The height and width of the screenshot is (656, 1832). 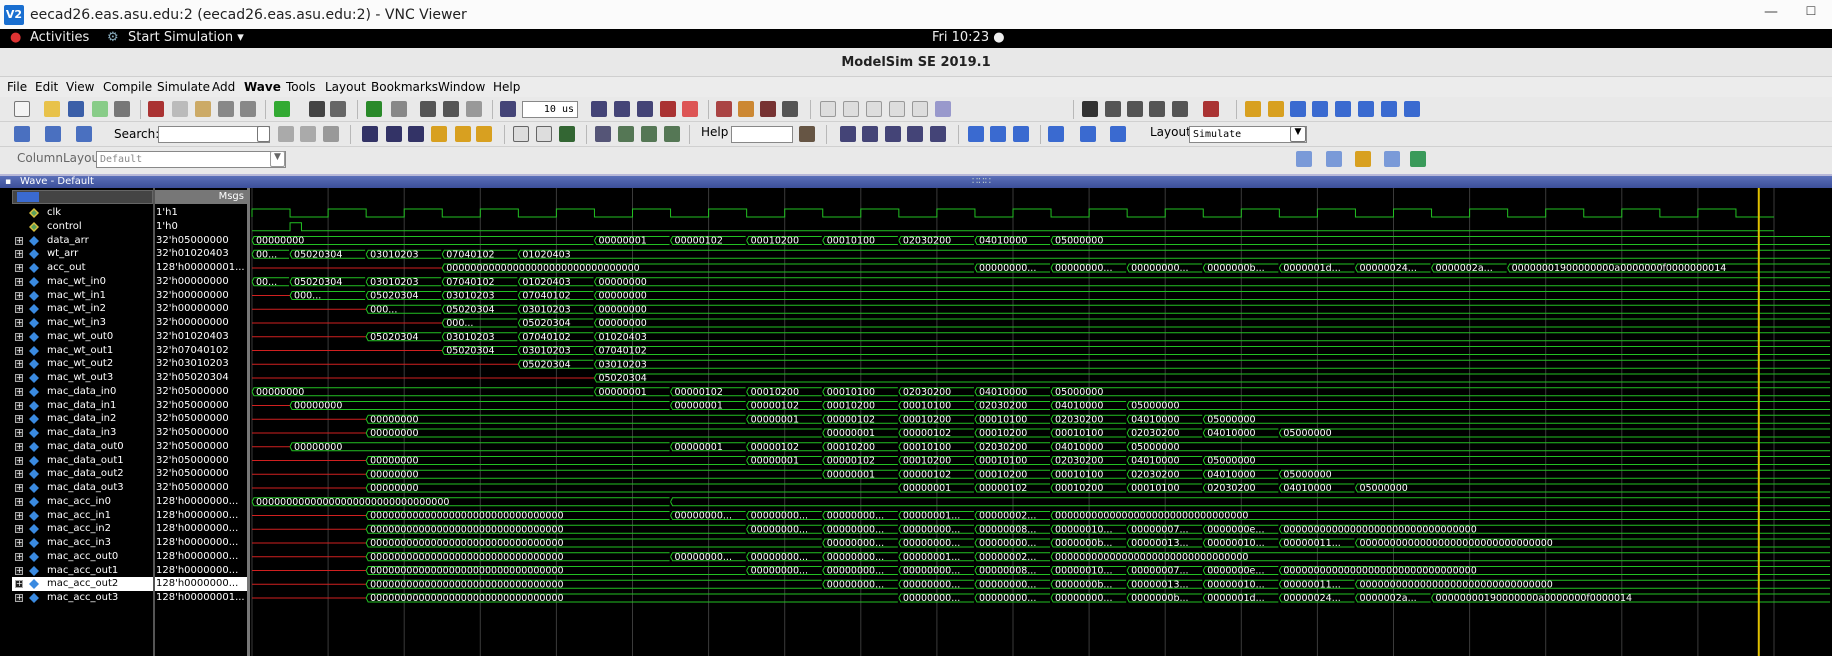 I want to click on edge-search-icon, so click(x=1389, y=109).